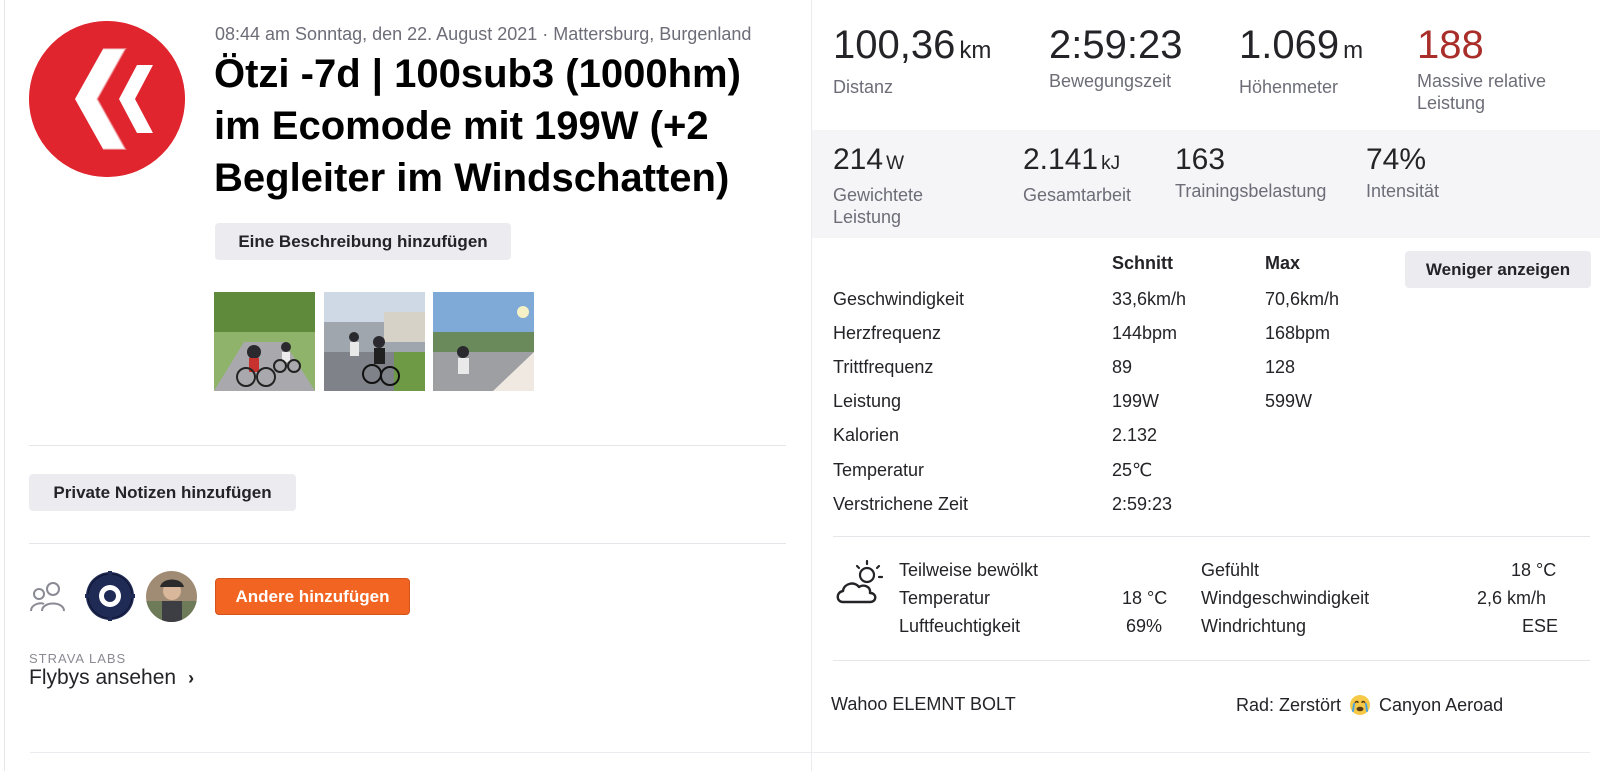 The width and height of the screenshot is (1600, 771). I want to click on row-avg: 199W, so click(1136, 401).